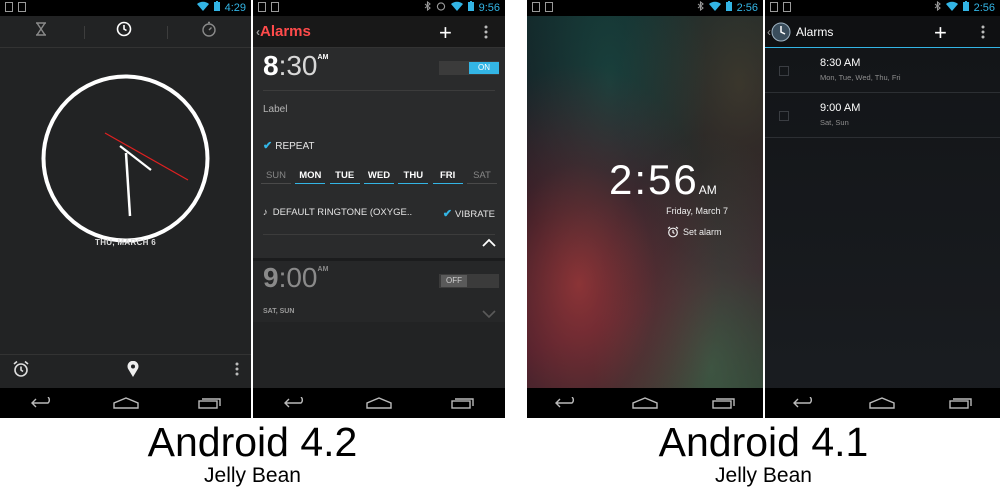 This screenshot has width=1000, height=487. What do you see at coordinates (840, 63) in the screenshot?
I see `alarm-time: 8:30 AM` at bounding box center [840, 63].